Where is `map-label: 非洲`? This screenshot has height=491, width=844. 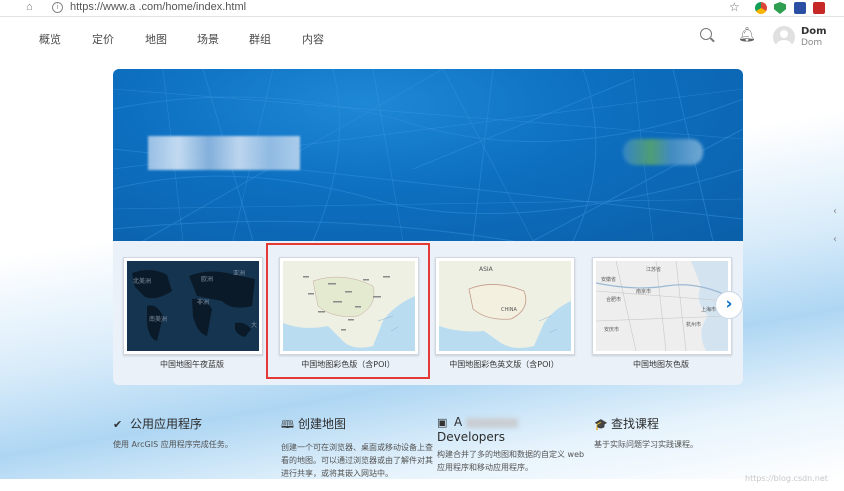
map-label: 非洲 is located at coordinates (203, 302).